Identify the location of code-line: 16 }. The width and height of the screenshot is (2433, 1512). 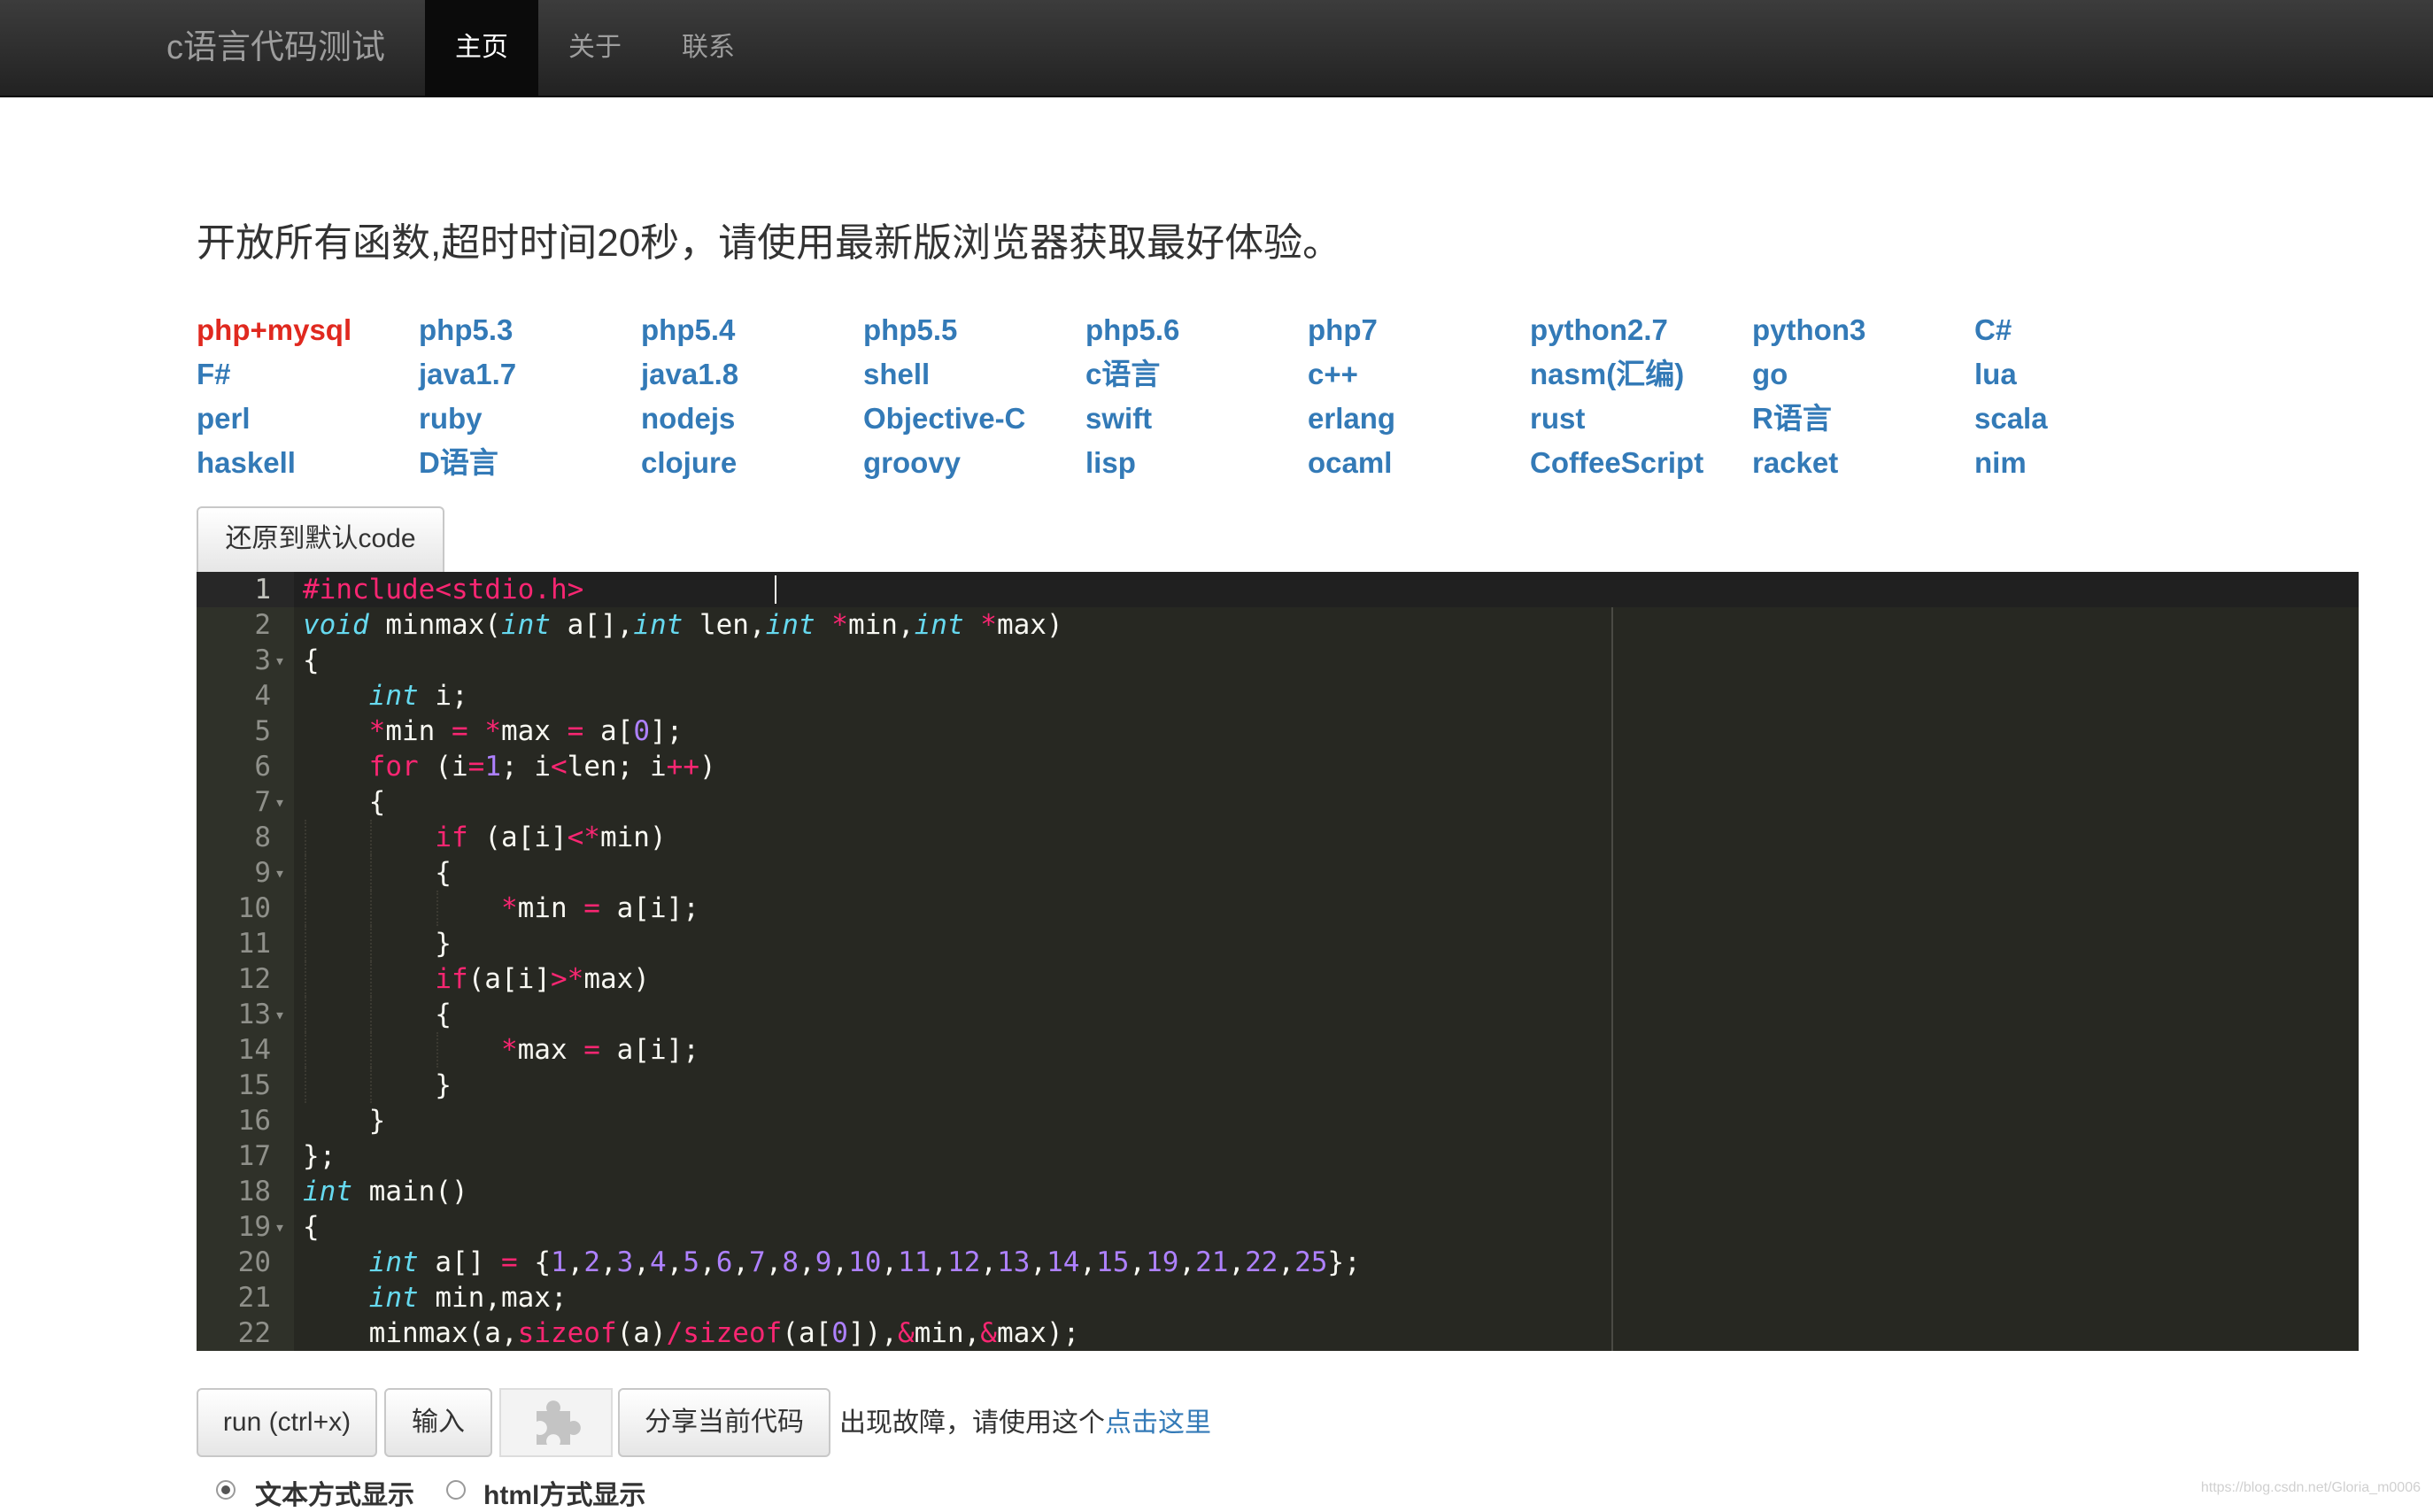
(1278, 1120).